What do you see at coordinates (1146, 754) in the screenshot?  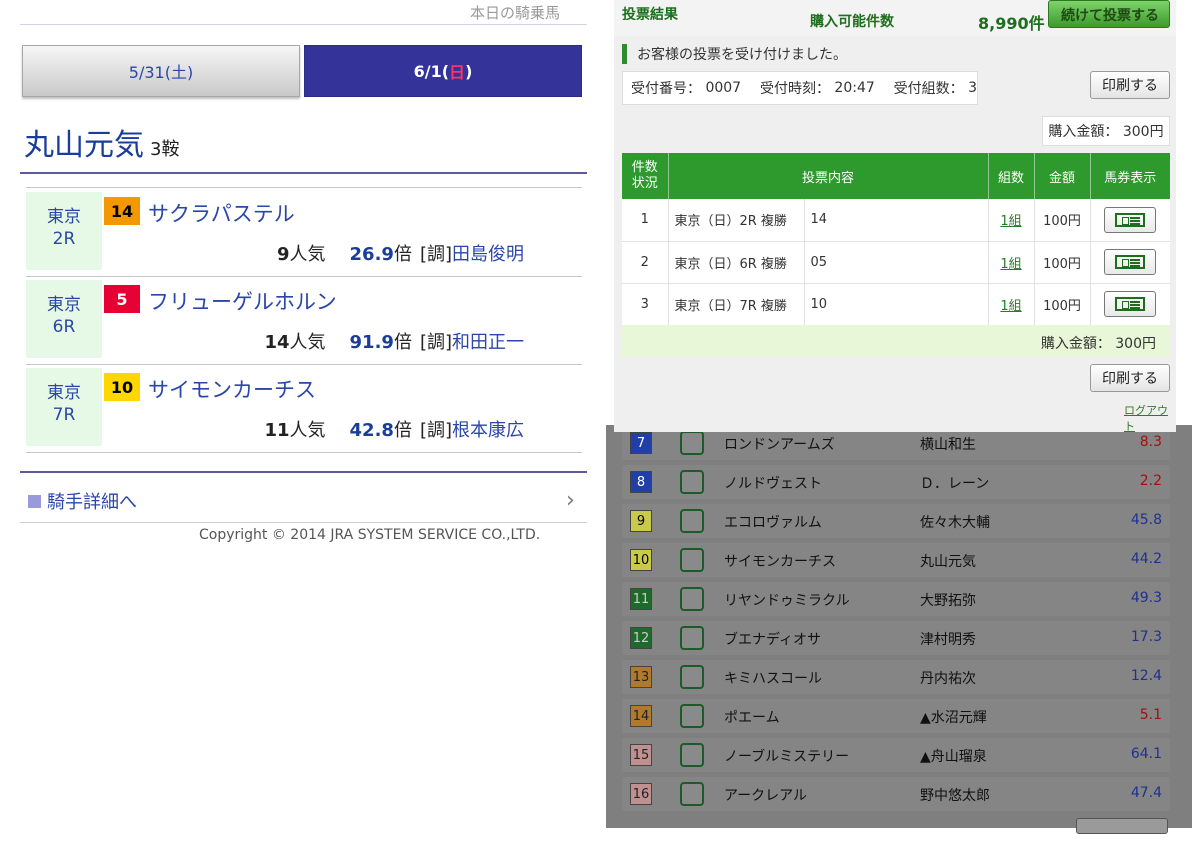 I see `odds: 64.1` at bounding box center [1146, 754].